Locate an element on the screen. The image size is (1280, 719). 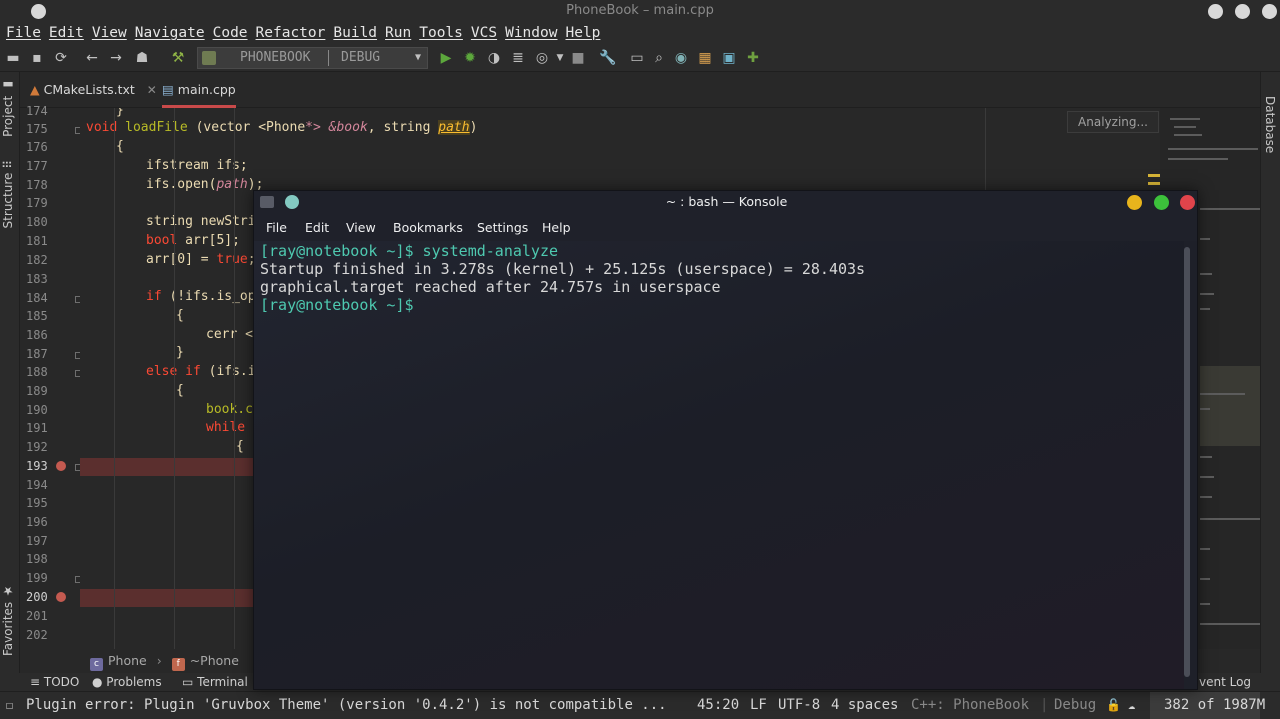
debug-bug-icon: ✹ is located at coordinates (470, 58).